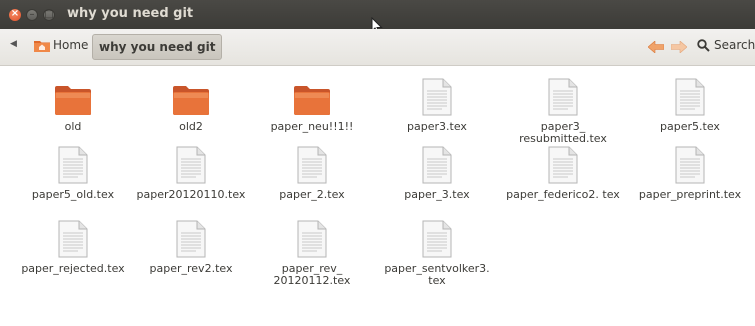 This screenshot has height=326, width=755. I want to click on file-item: paper_federico2. tex, so click(563, 172).